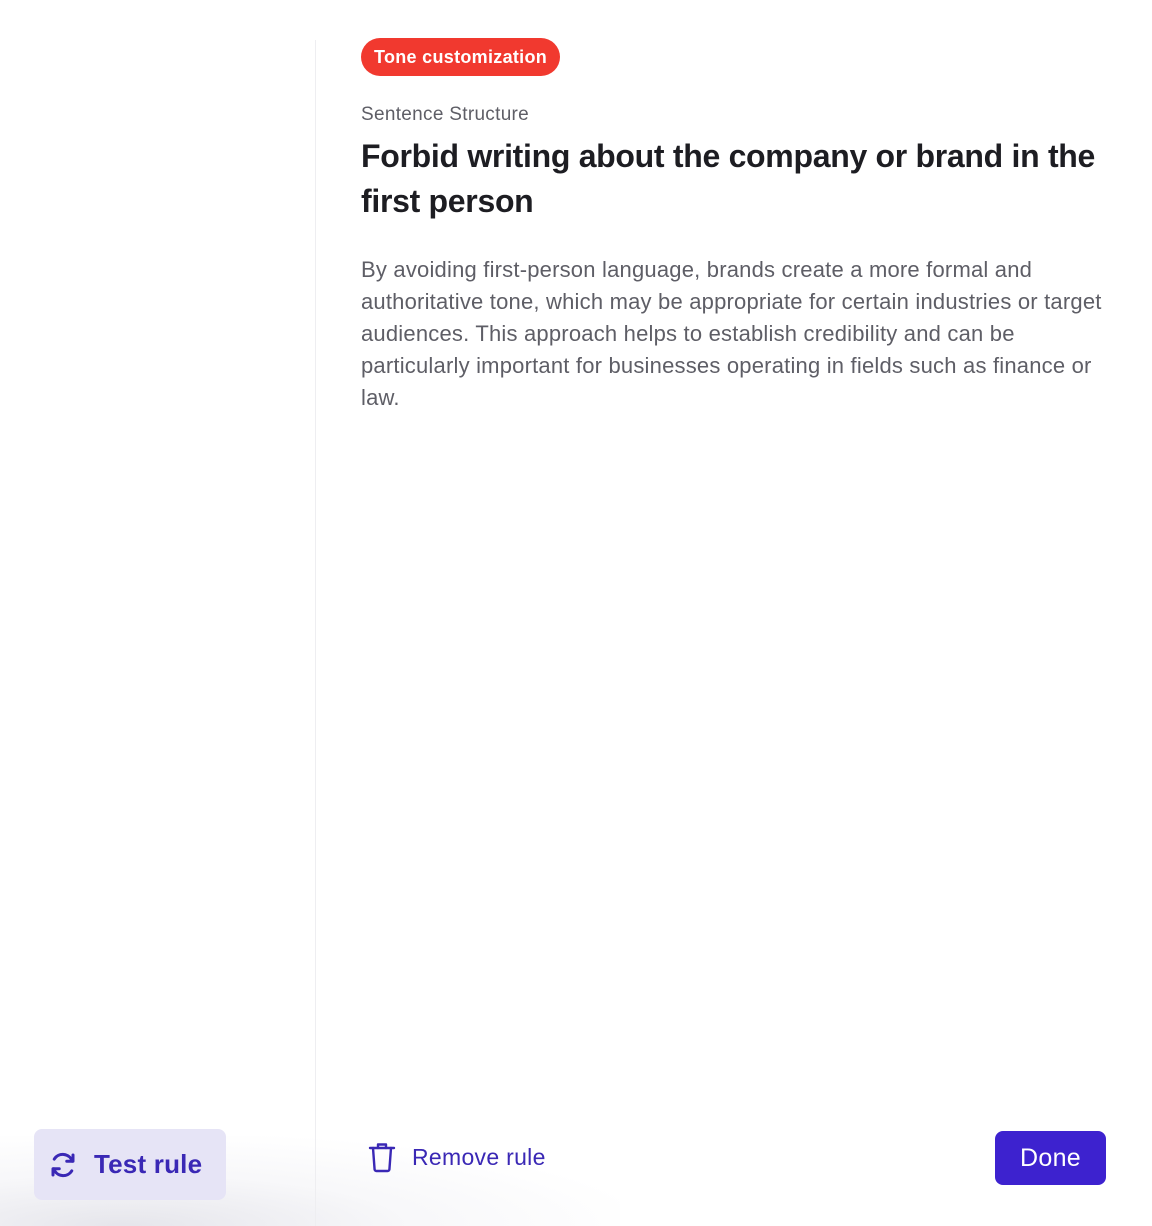 Image resolution: width=1152 pixels, height=1226 pixels. What do you see at coordinates (148, 1164) in the screenshot?
I see `test-rule-label: Test rule` at bounding box center [148, 1164].